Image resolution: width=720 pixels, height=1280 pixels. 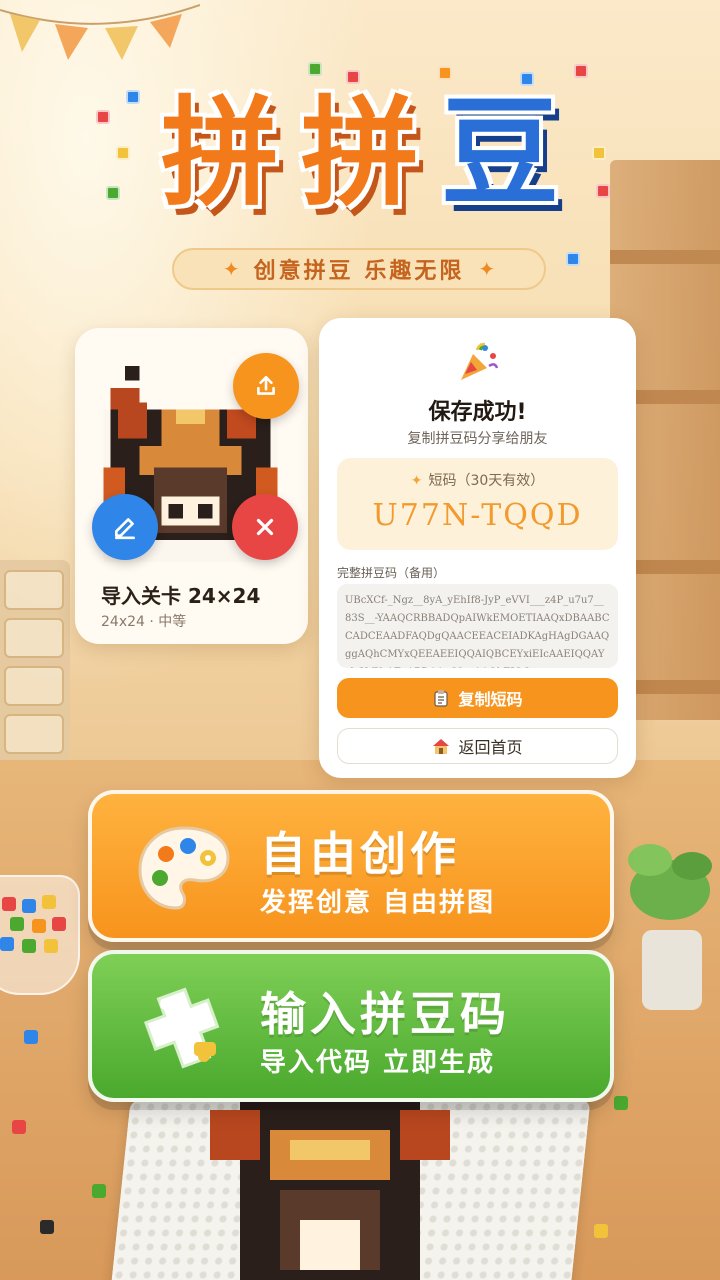 I want to click on bead-bowl, so click(x=40, y=935).